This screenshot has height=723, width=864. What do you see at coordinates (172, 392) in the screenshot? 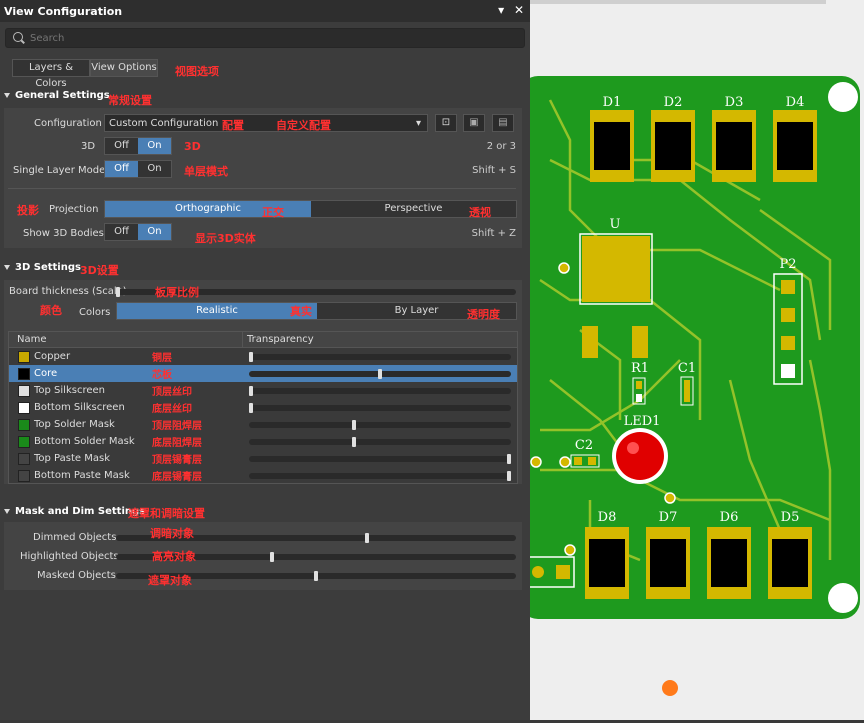
I see `annotation-layer: 顶层丝印` at bounding box center [172, 392].